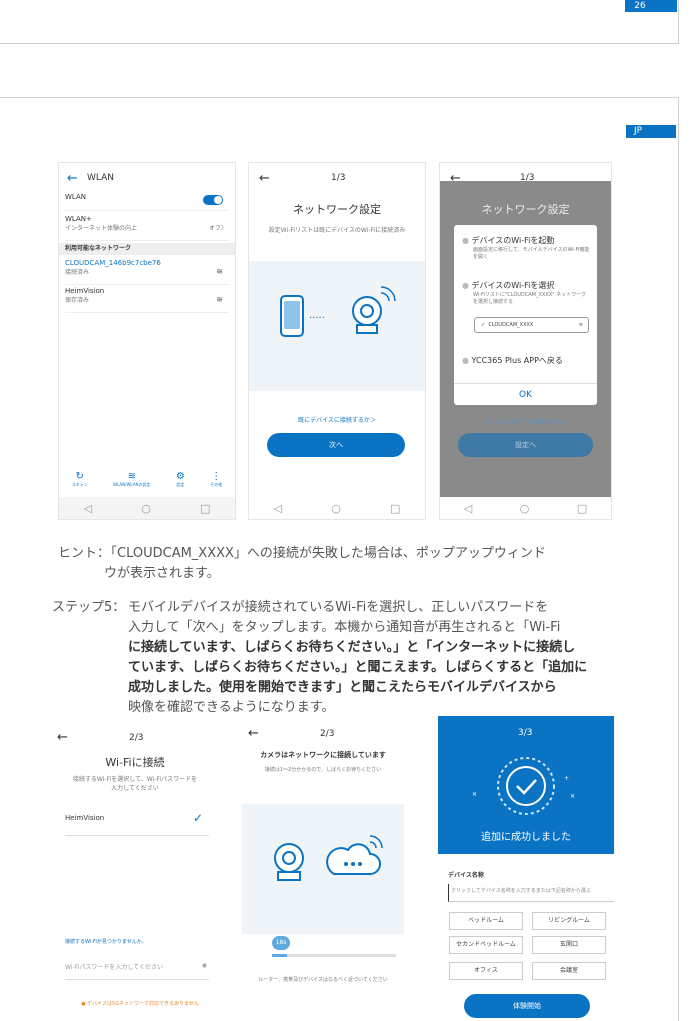 Image resolution: width=690 pixels, height=1021 pixels. I want to click on page-number: 26, so click(640, 6).